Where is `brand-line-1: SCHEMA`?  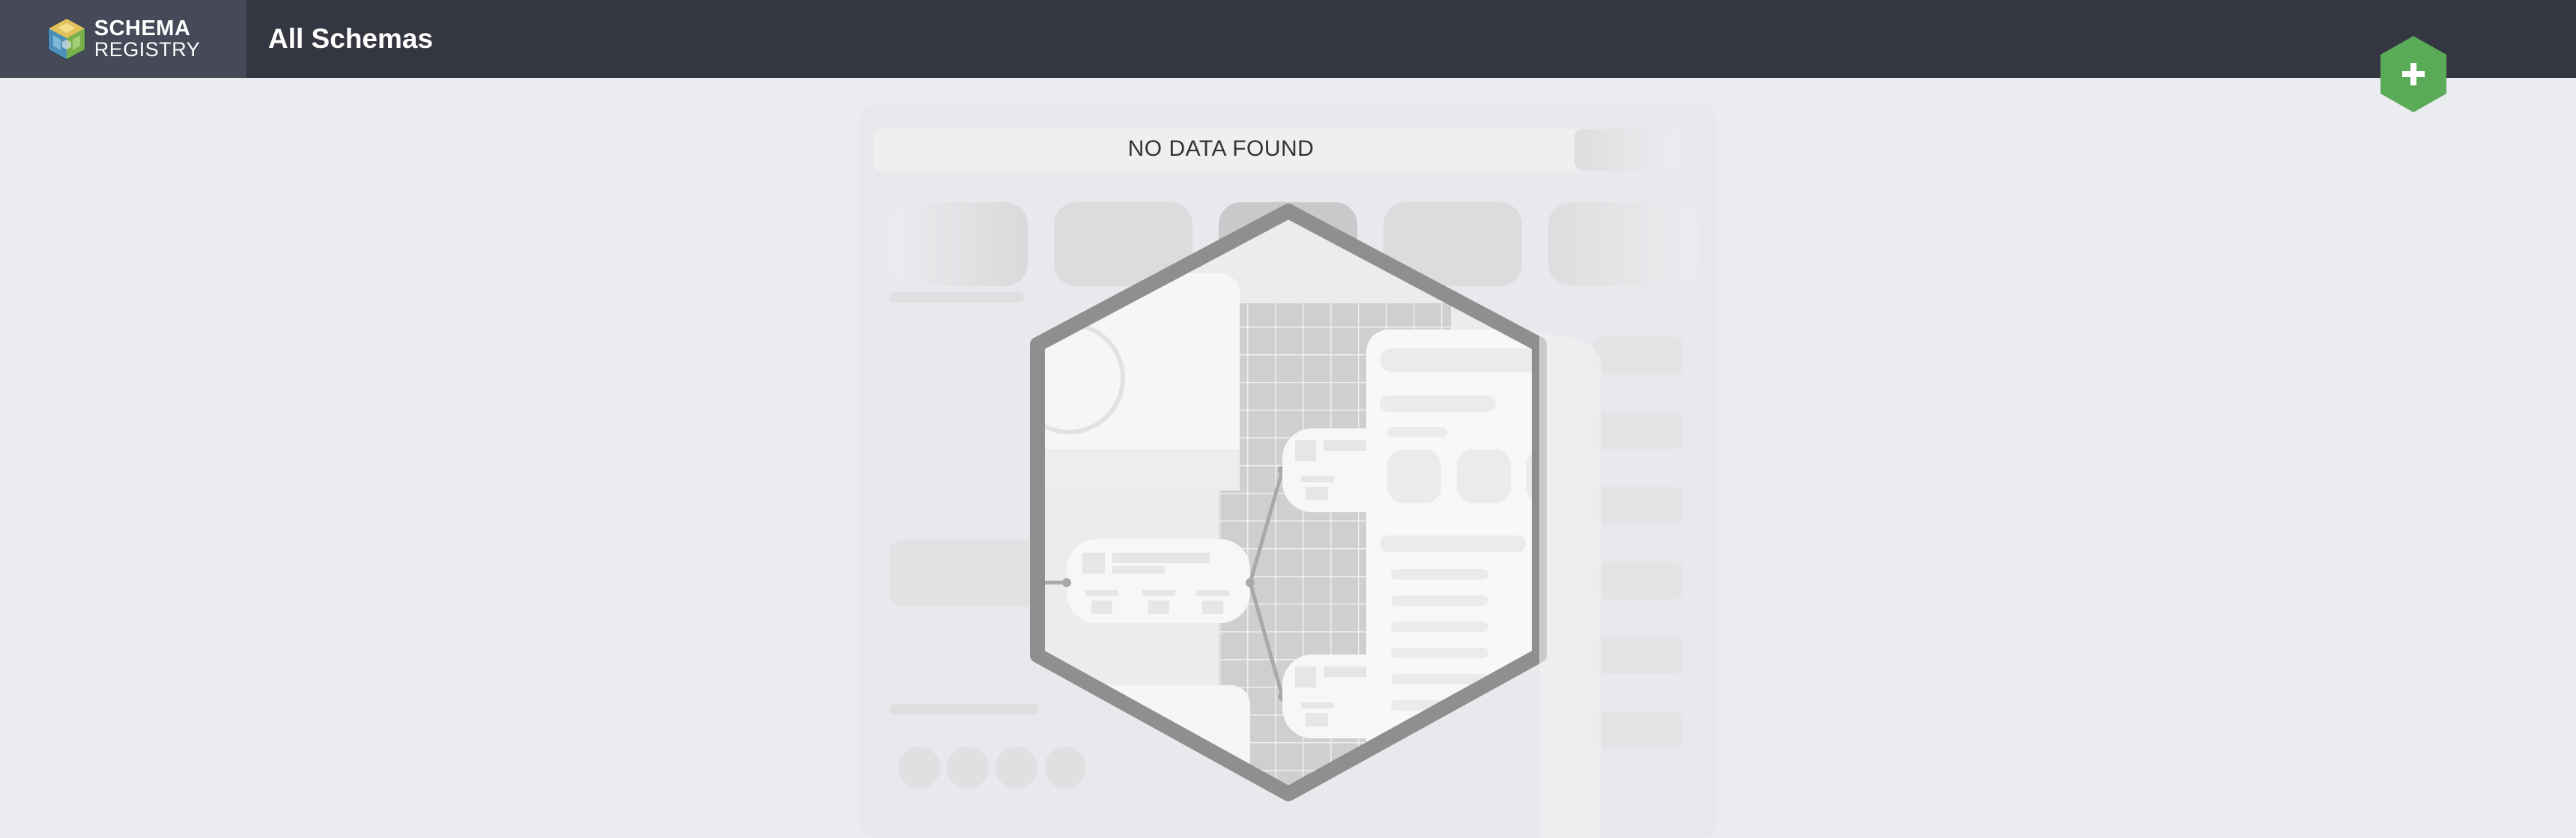 brand-line-1: SCHEMA is located at coordinates (142, 28).